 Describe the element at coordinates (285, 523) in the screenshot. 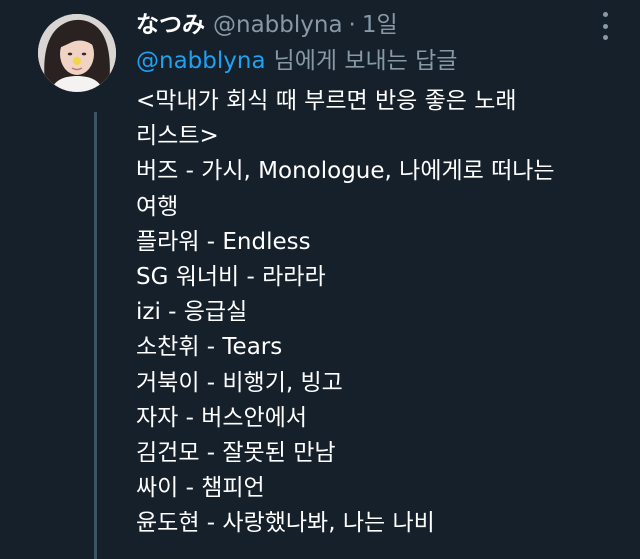

I see `tweet-text-line: 윤도현 - 사랑했나봐, 나는 나비` at that location.